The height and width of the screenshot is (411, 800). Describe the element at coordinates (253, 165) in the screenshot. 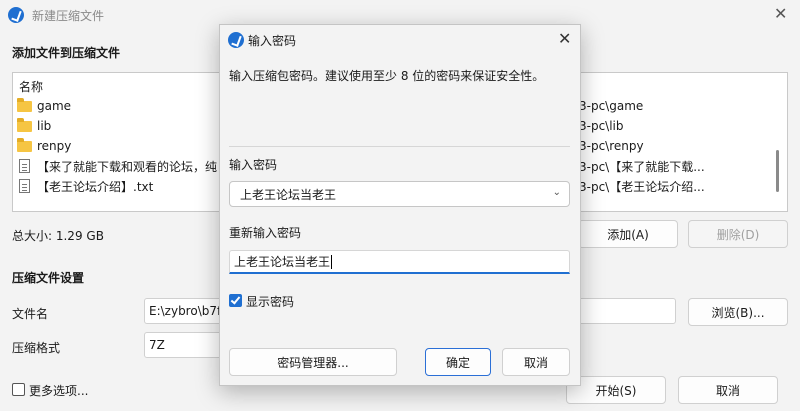

I see `password-label: 输入密码` at that location.